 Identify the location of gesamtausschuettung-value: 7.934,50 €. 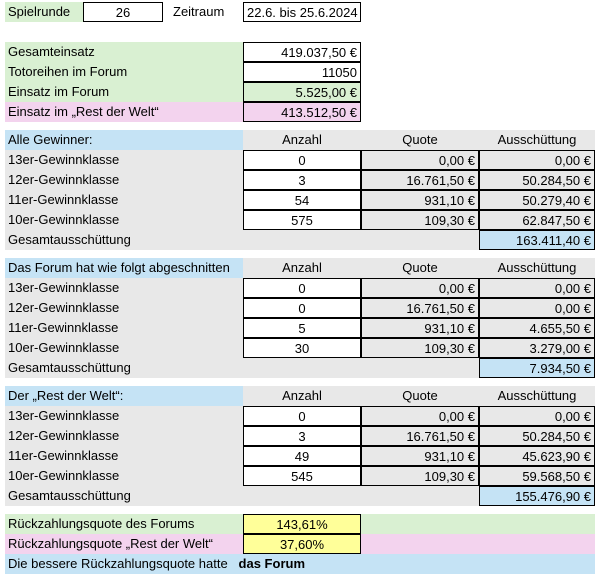
(537, 368).